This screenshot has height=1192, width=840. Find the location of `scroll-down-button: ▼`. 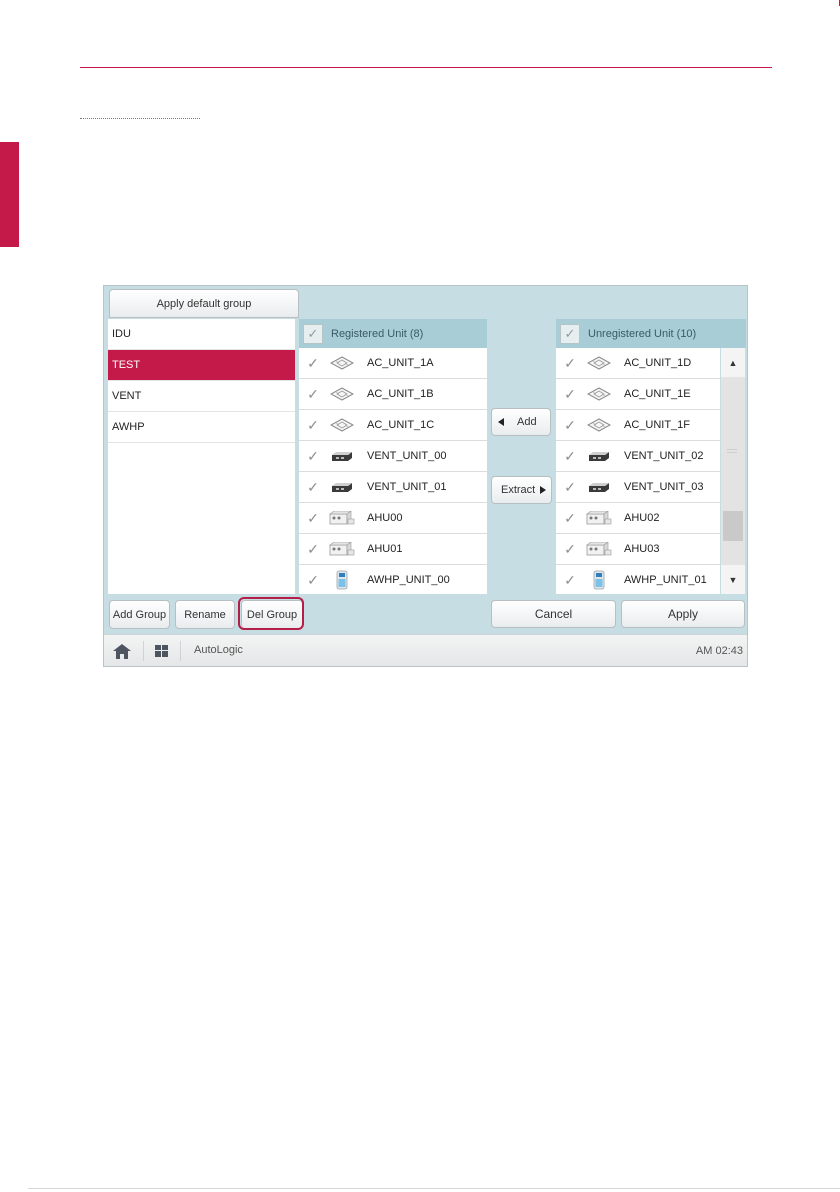

scroll-down-button: ▼ is located at coordinates (733, 579).